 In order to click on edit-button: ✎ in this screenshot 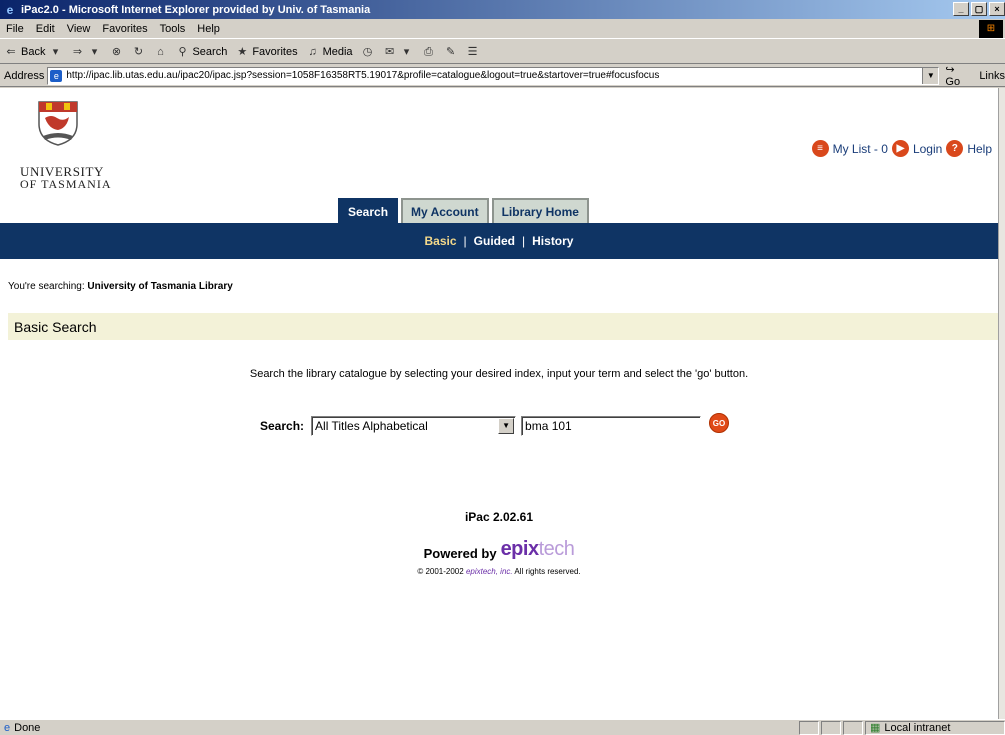, I will do `click(451, 52)`.